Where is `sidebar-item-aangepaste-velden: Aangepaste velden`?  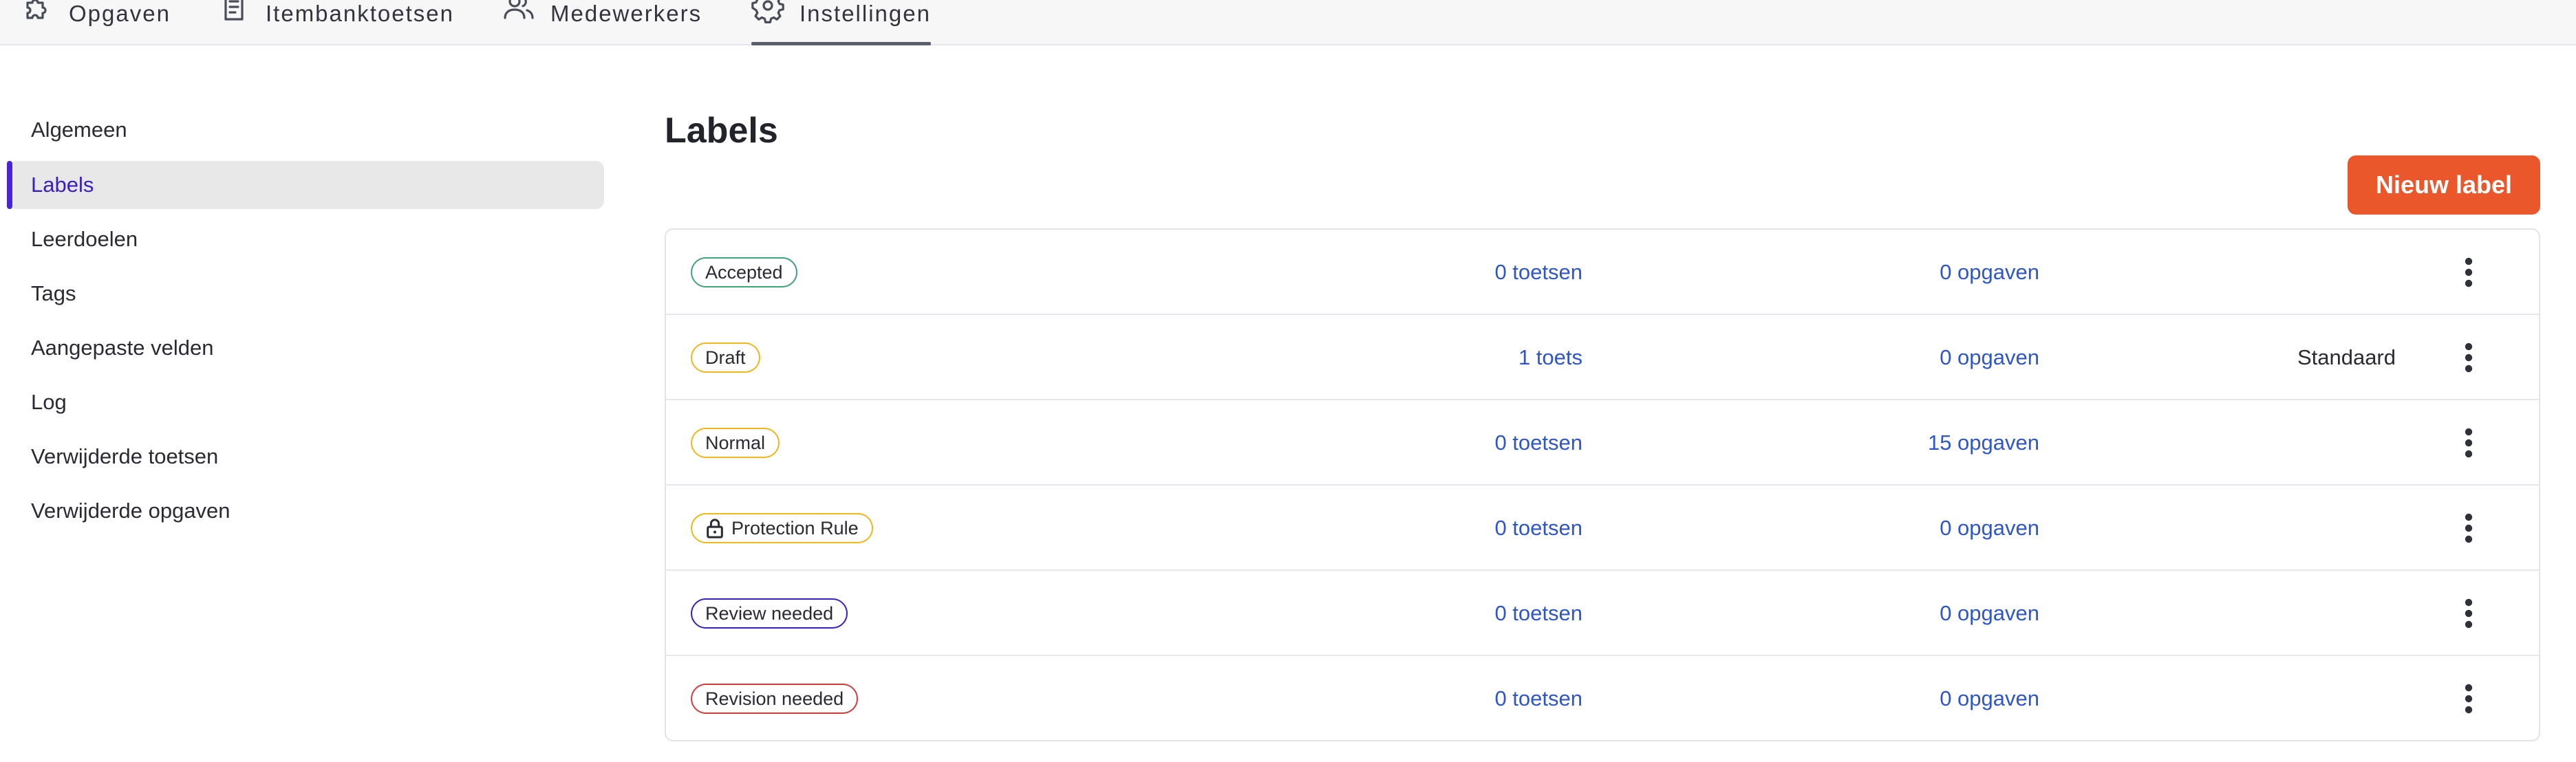
sidebar-item-aangepaste-velden: Aangepaste velden is located at coordinates (306, 348).